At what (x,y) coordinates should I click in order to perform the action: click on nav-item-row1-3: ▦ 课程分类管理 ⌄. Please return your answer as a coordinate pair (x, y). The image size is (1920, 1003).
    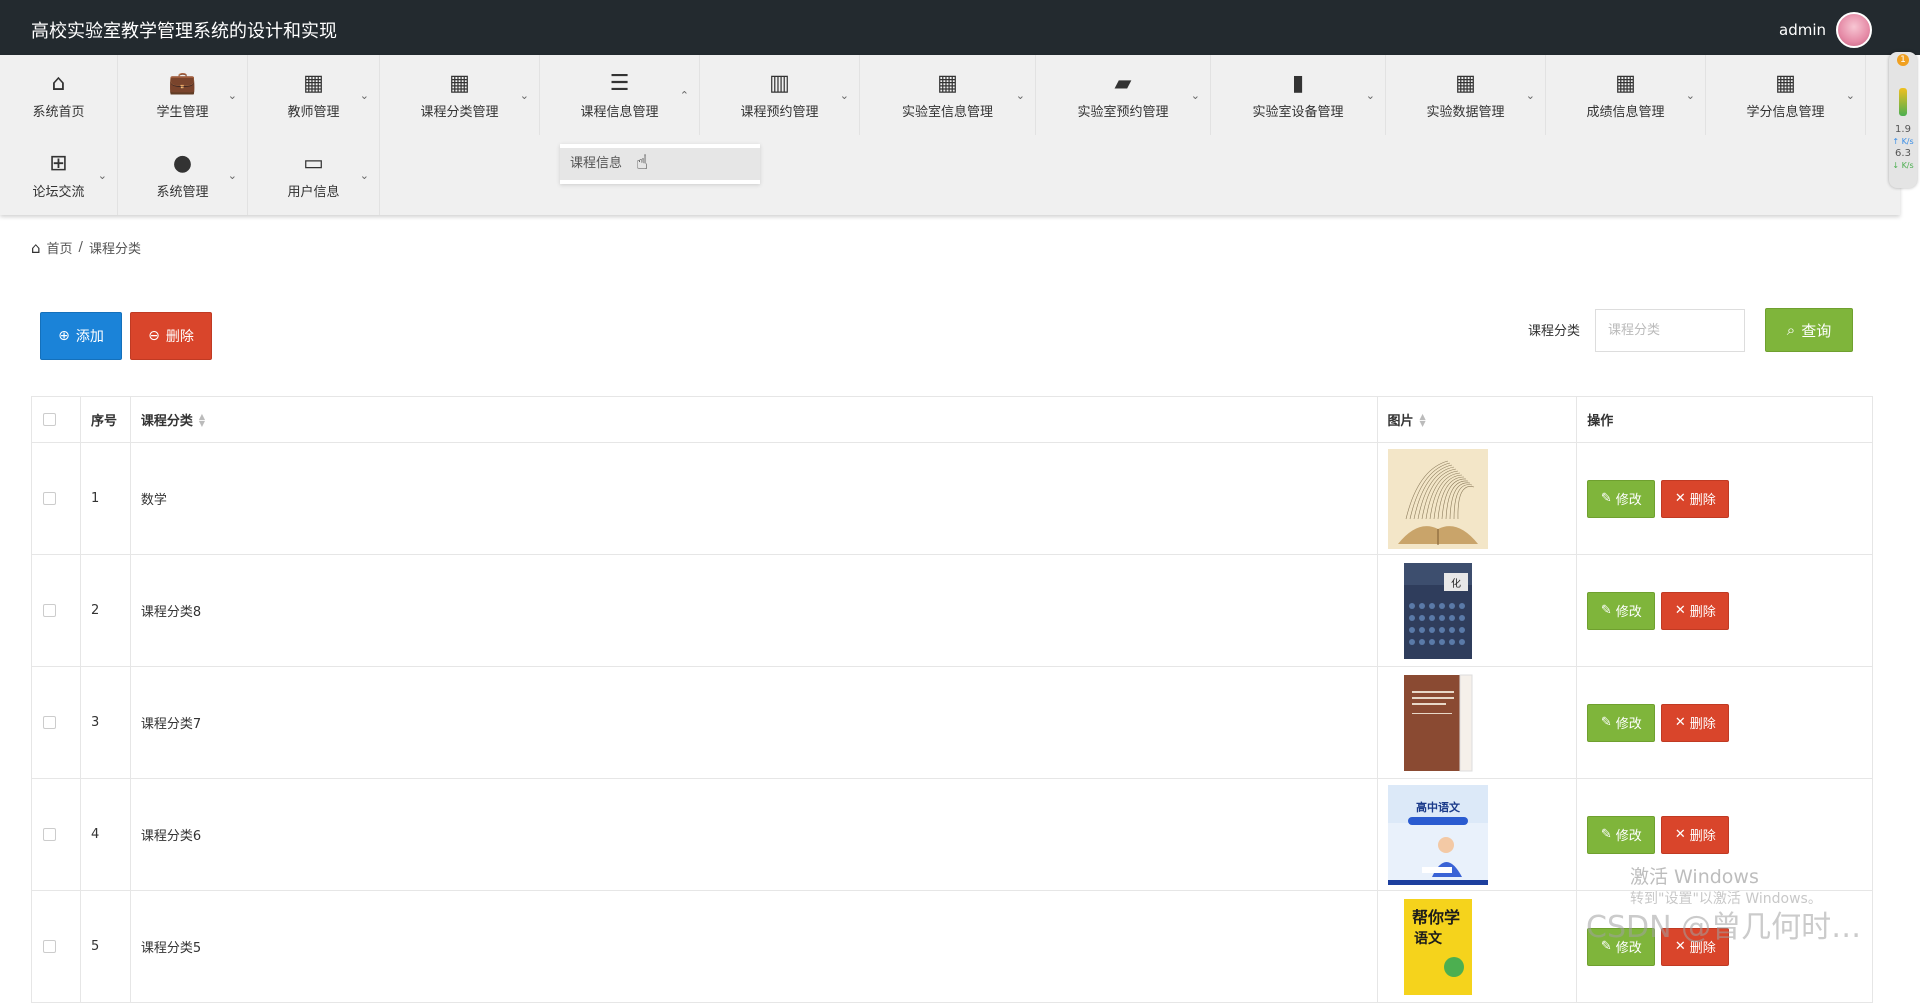
    Looking at the image, I should click on (460, 95).